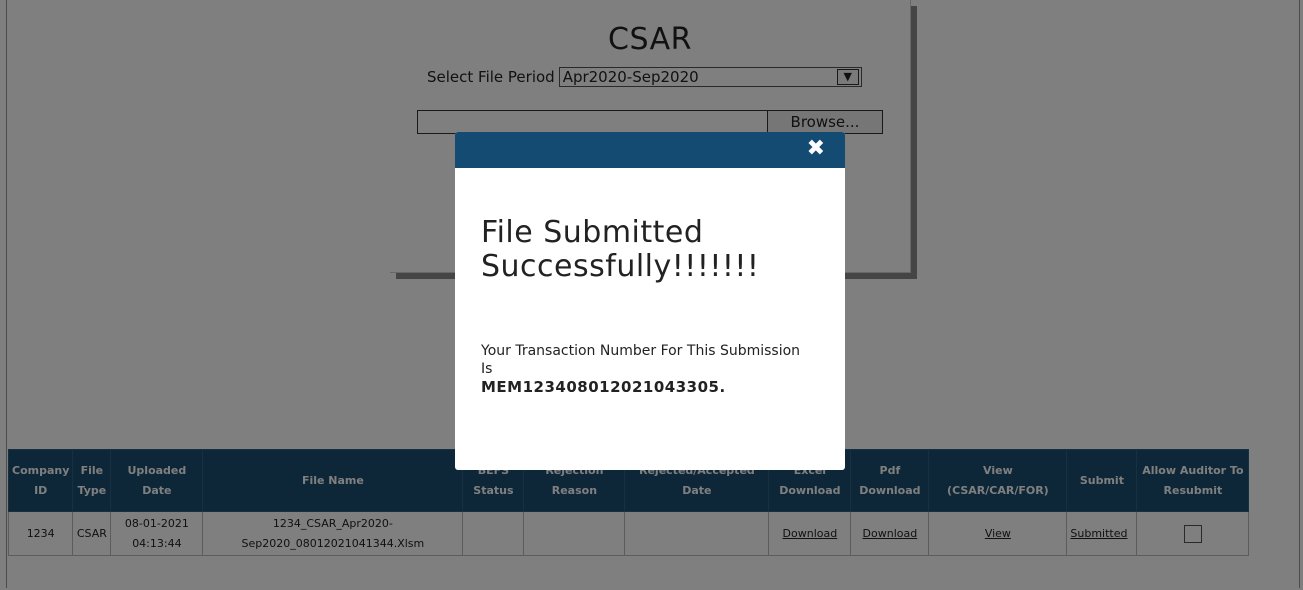 The width and height of the screenshot is (1303, 590). What do you see at coordinates (650, 150) in the screenshot?
I see `modal-header: ✖` at bounding box center [650, 150].